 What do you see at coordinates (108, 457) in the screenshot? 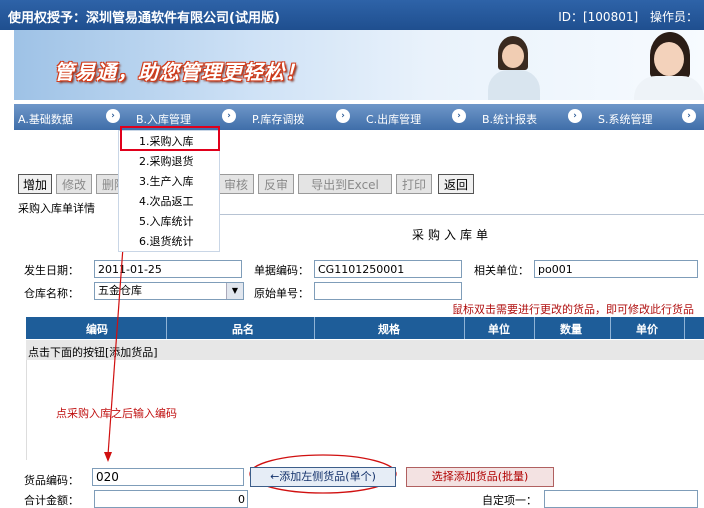
I see `arrow-head-icon` at bounding box center [108, 457].